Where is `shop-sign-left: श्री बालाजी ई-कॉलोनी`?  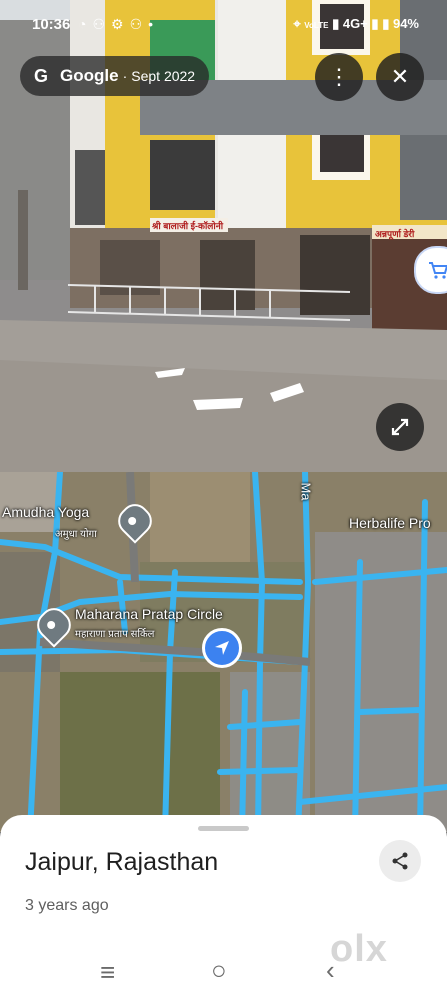 shop-sign-left: श्री बालाजी ई-कॉलोनी is located at coordinates (188, 226).